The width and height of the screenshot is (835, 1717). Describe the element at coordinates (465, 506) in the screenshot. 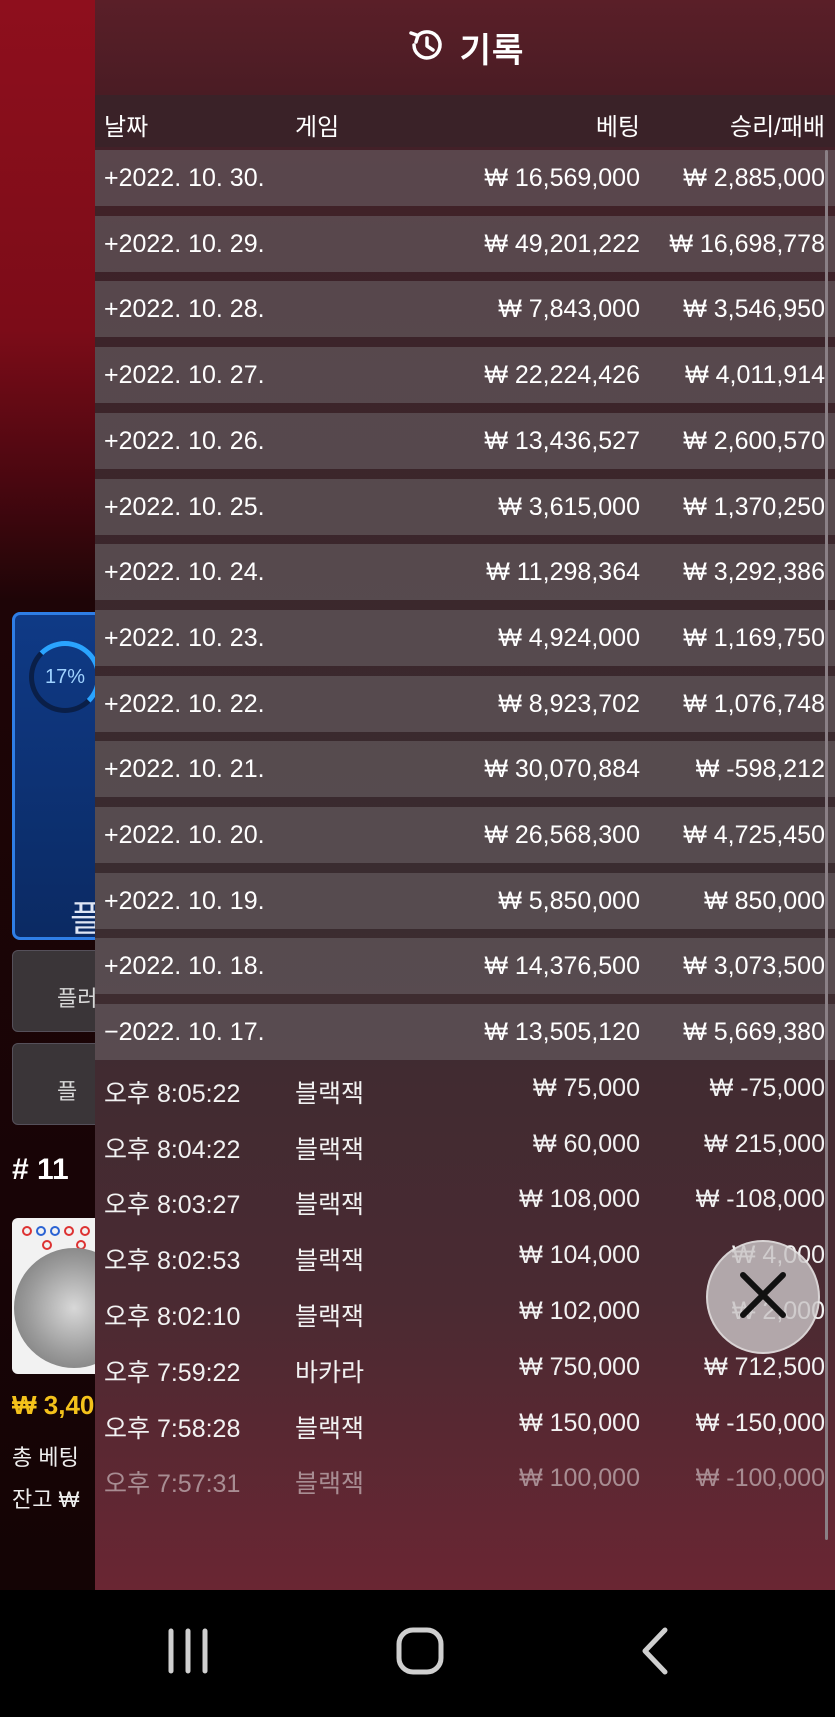

I see `daily-row: +2022. 10. 25. ₩ 3,615,000 ₩ 1,370,250` at that location.